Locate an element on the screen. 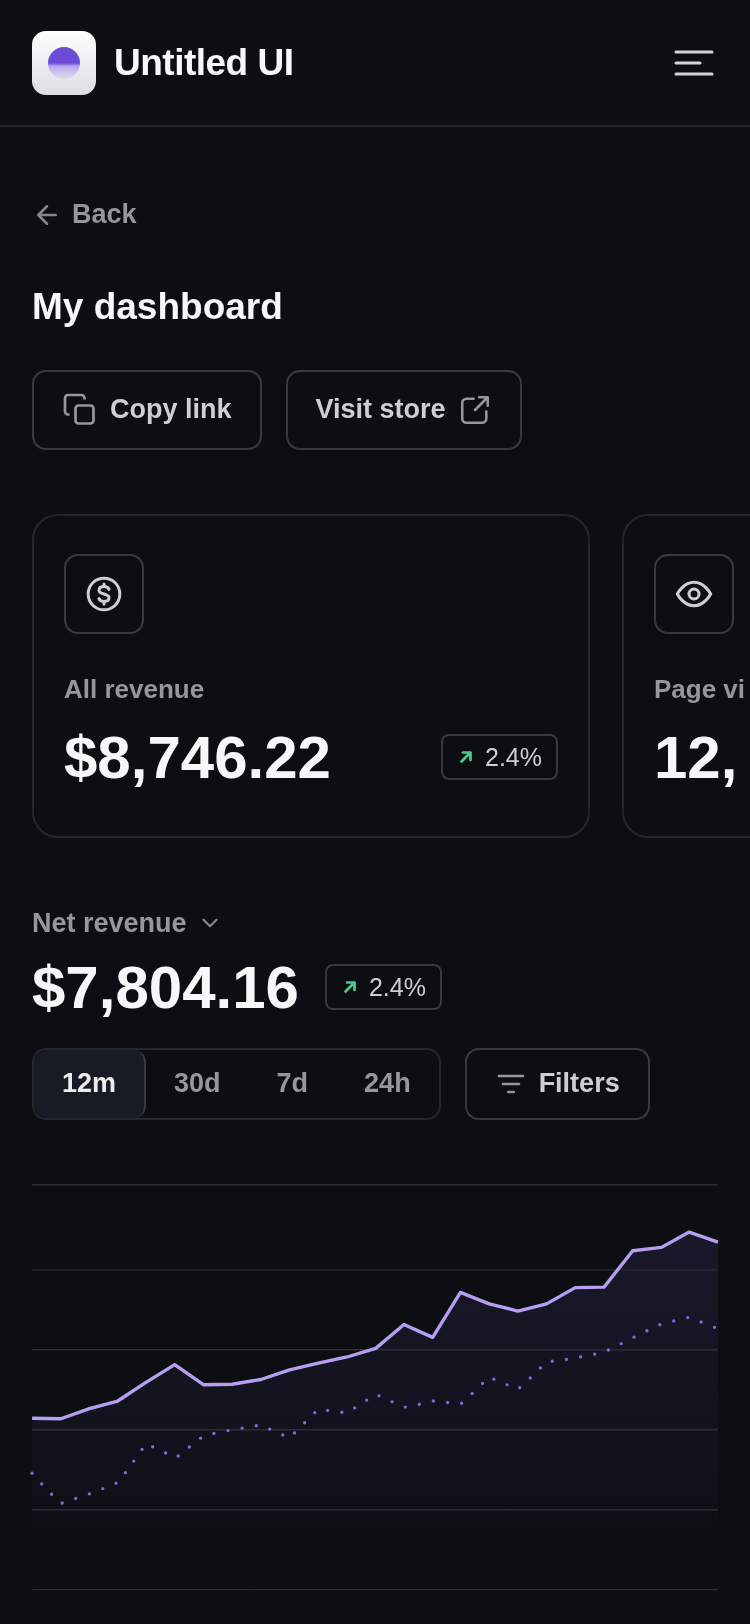 This screenshot has height=1624, width=750. metric-value: $8,746.22 is located at coordinates (197, 757).